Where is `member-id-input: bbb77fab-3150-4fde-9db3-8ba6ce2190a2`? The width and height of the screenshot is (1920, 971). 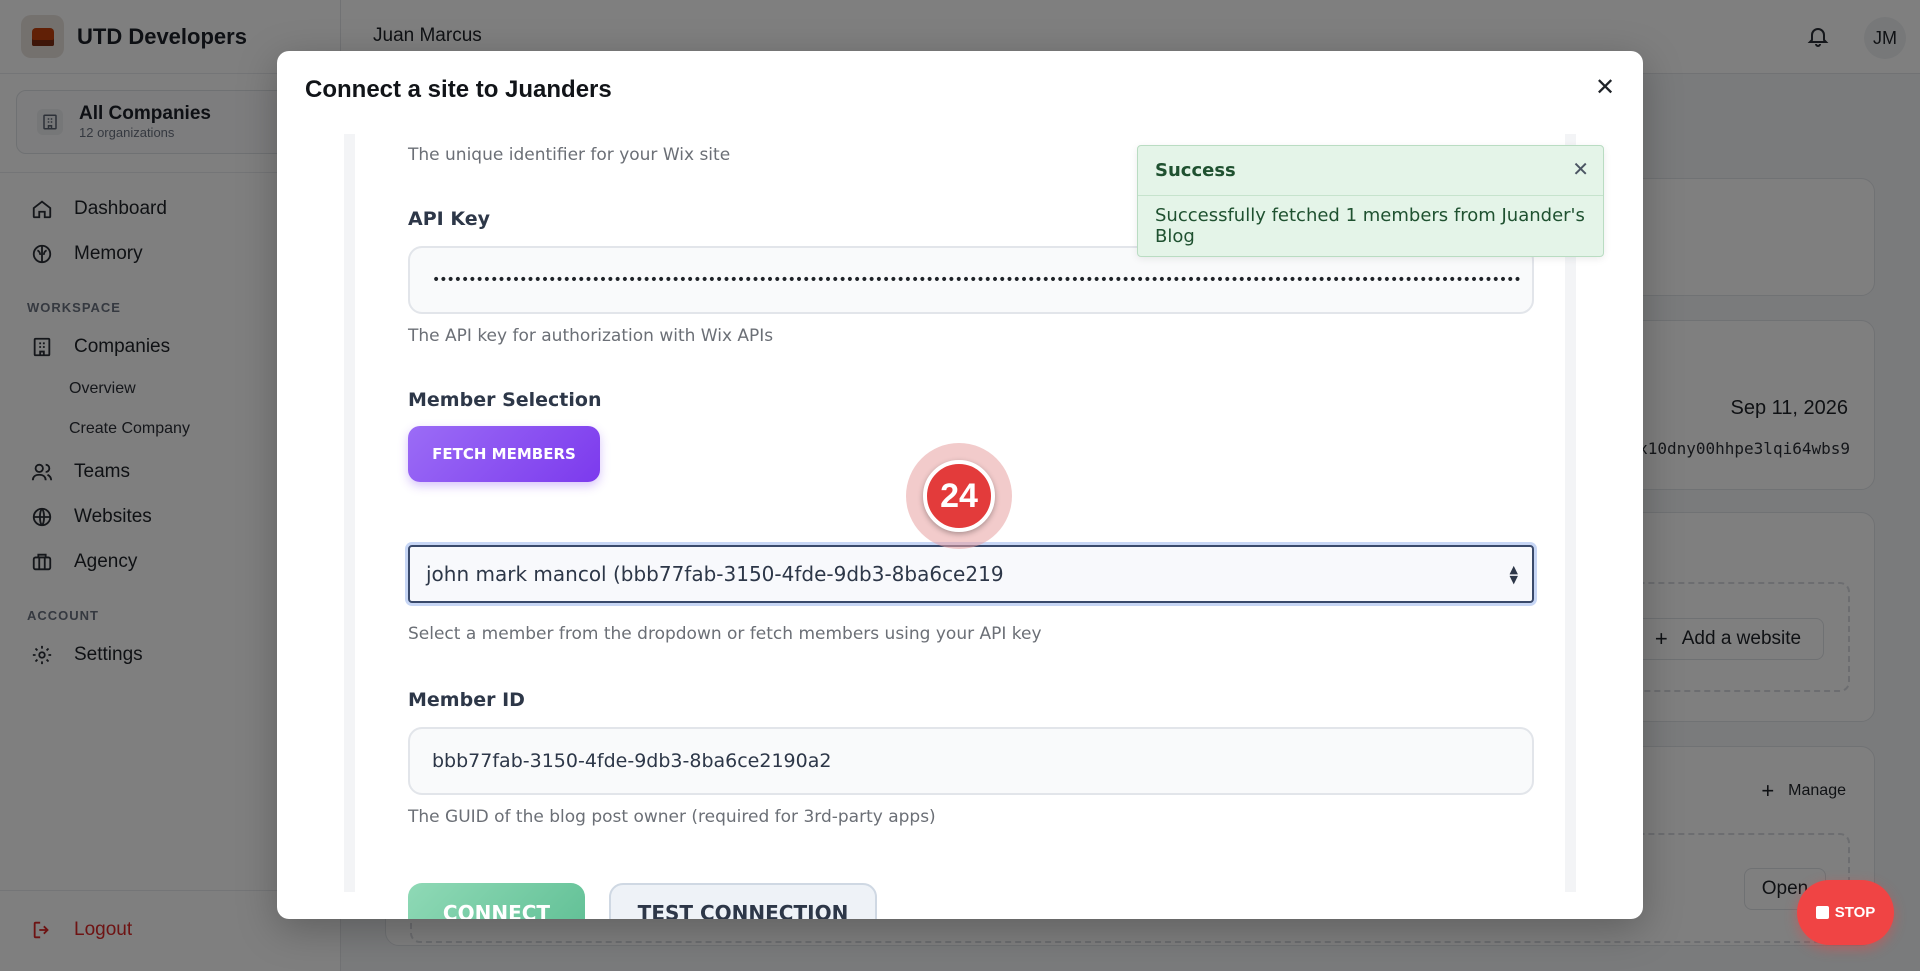 member-id-input: bbb77fab-3150-4fde-9db3-8ba6ce2190a2 is located at coordinates (971, 761).